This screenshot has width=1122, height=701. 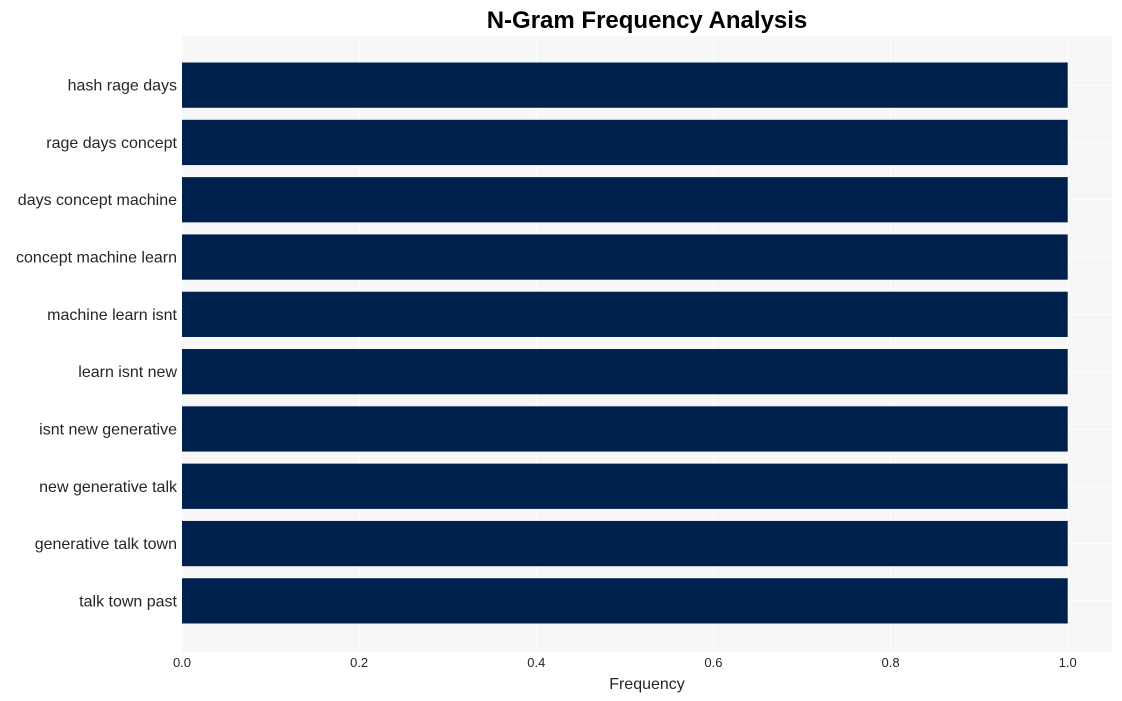 I want to click on x-tick-label: 1.0, so click(x=1068, y=662).